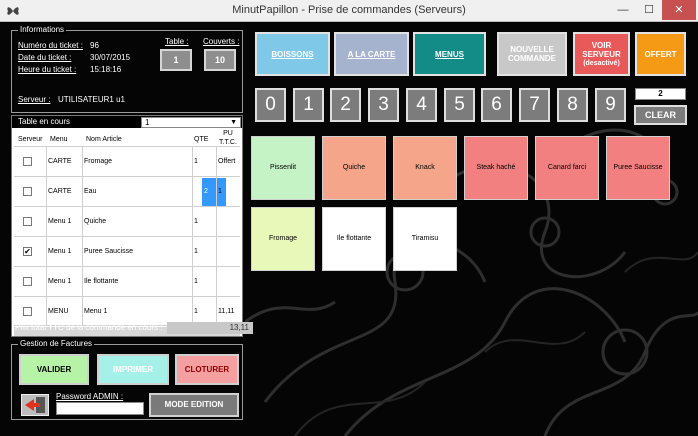 Image resolution: width=698 pixels, height=436 pixels. Describe the element at coordinates (27, 251) in the screenshot. I see `row-checkbox-checked: ✔` at that location.